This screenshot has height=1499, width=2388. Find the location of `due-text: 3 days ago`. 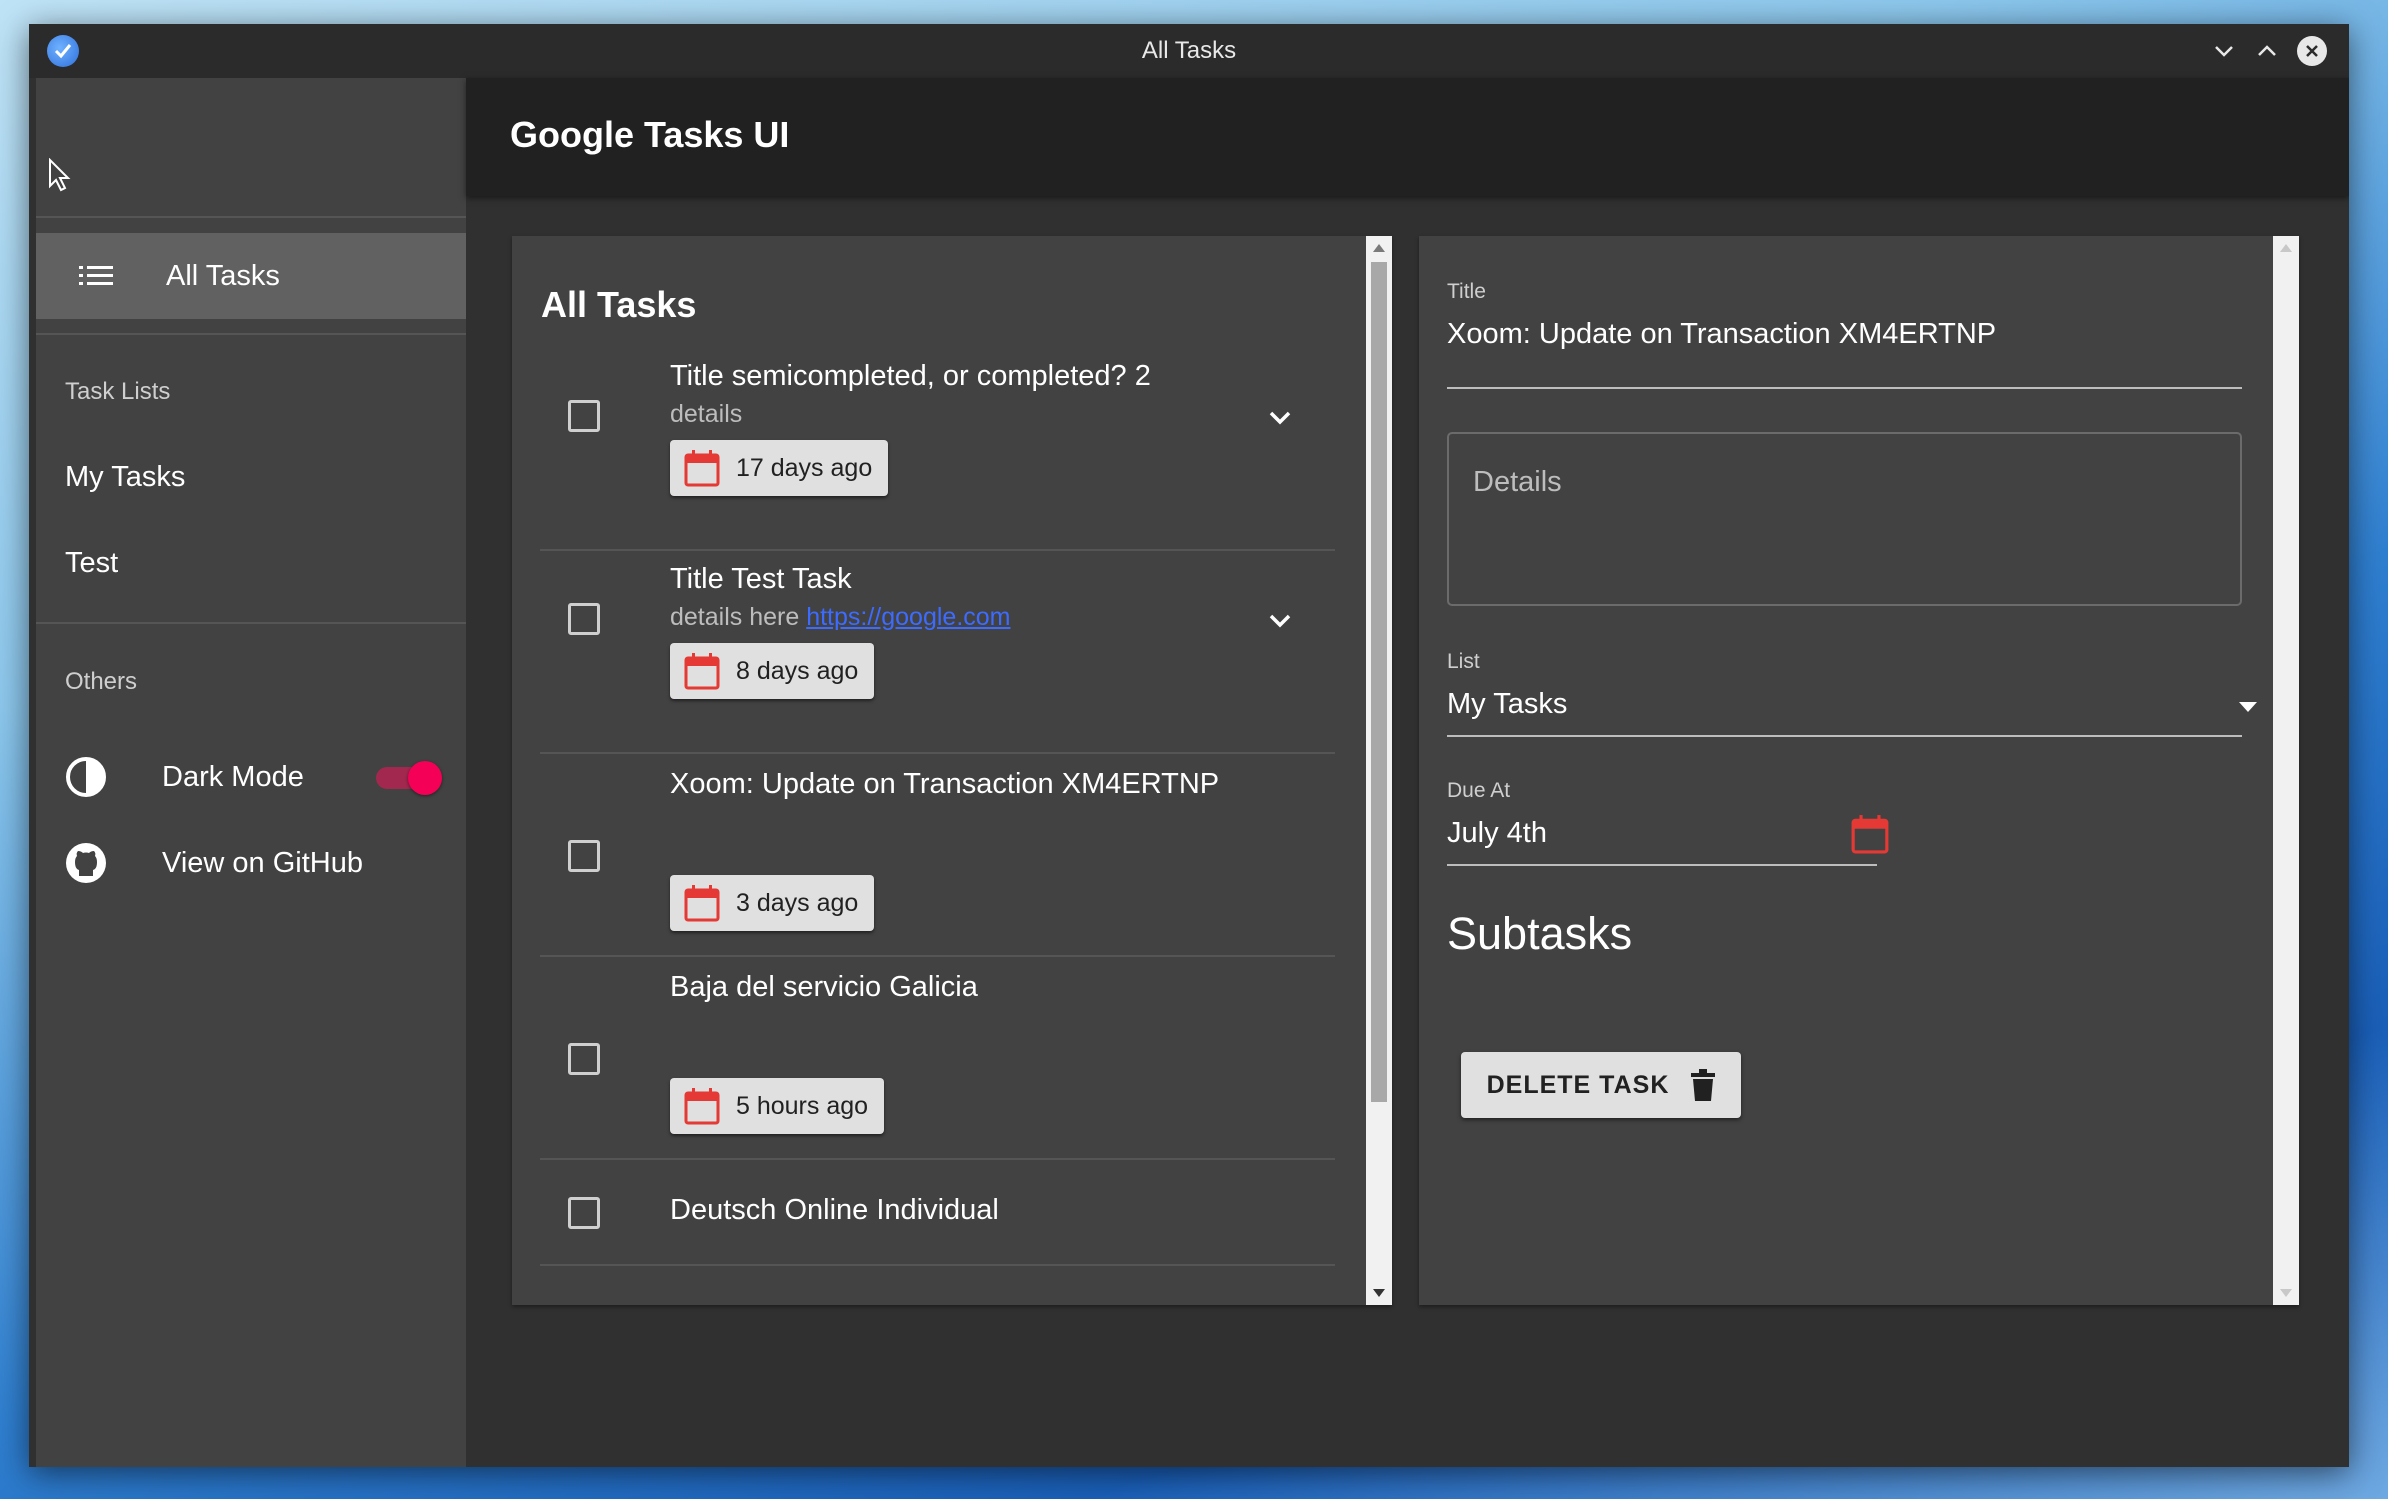

due-text: 3 days ago is located at coordinates (797, 902).